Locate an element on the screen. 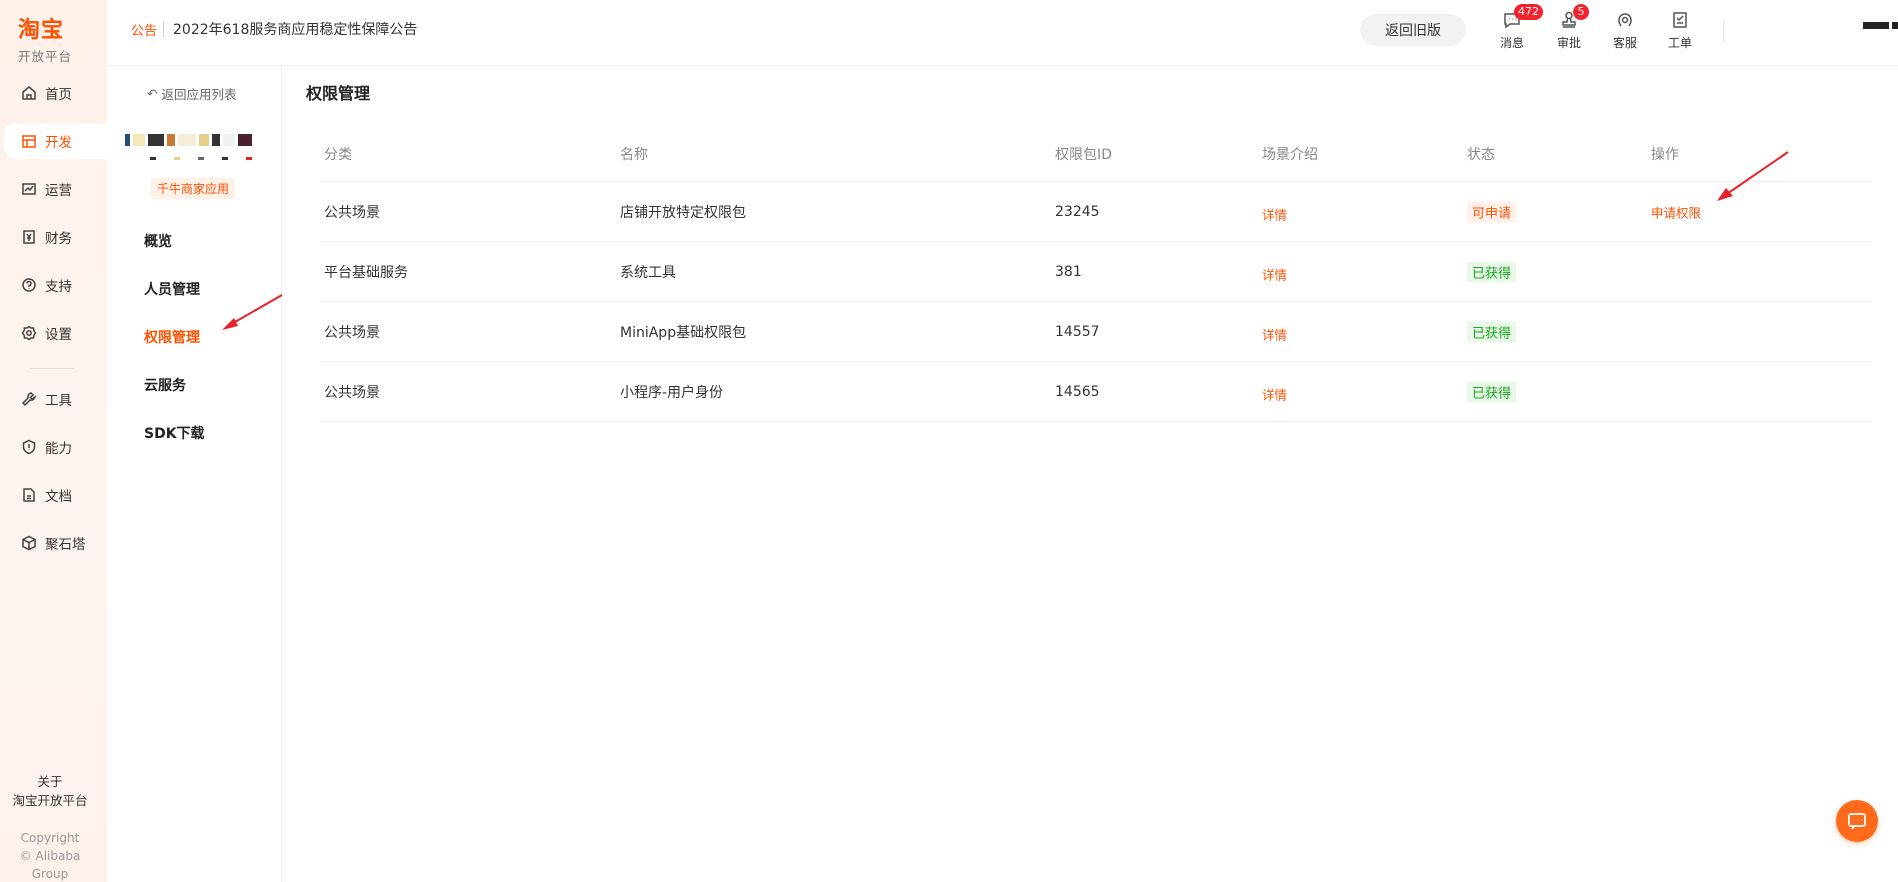  package-id-cell: 23245 is located at coordinates (1077, 211).